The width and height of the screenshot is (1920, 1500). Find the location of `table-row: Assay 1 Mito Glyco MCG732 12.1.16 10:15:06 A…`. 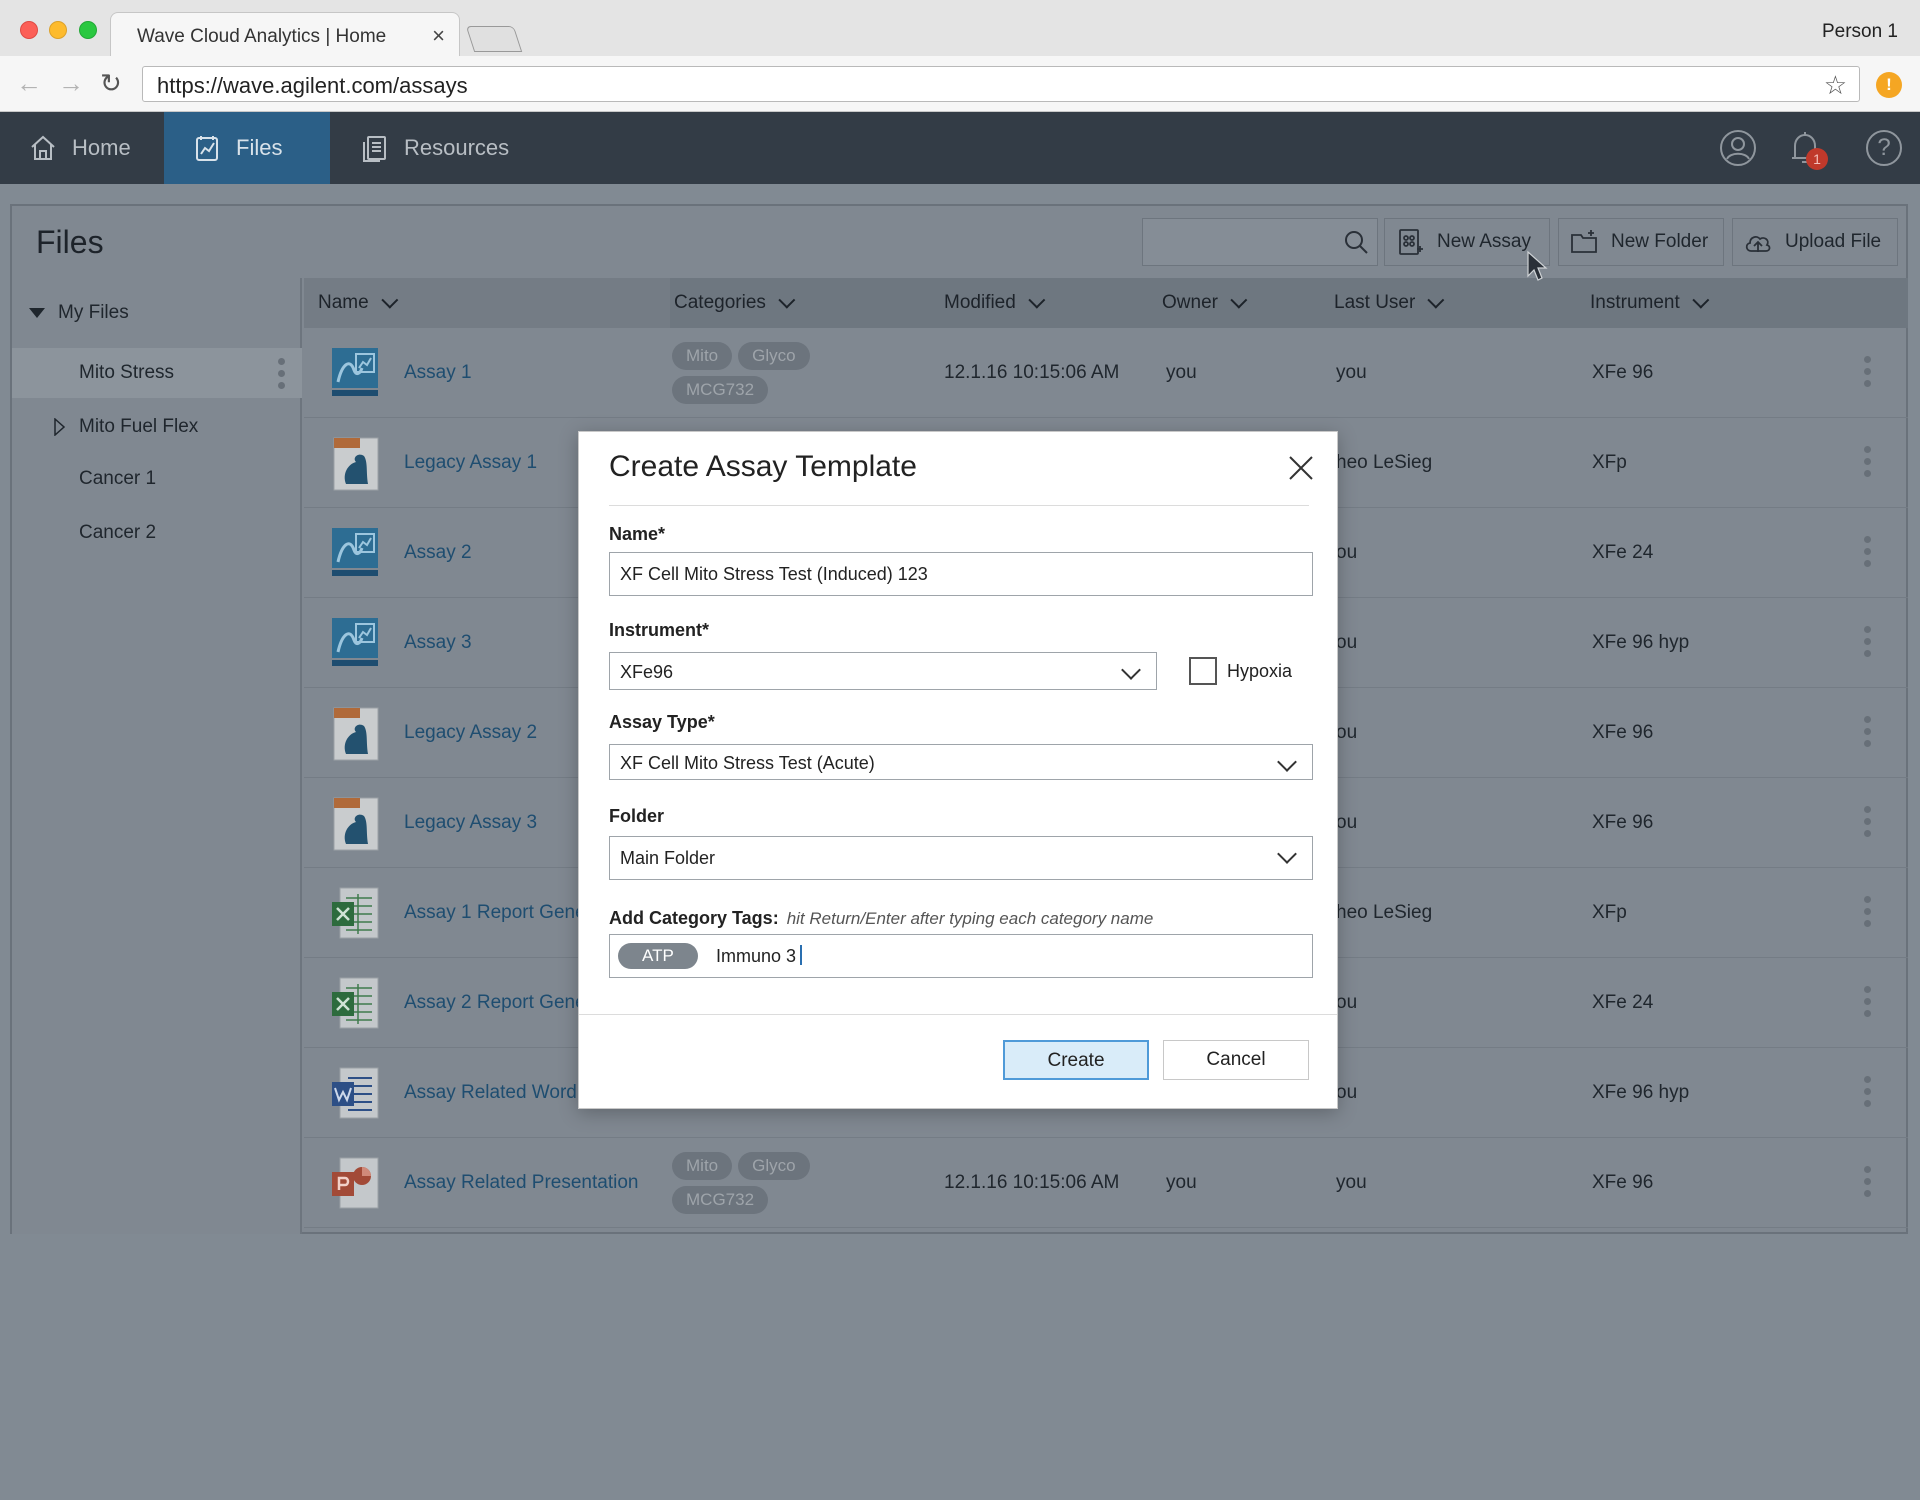

table-row: Assay 1 Mito Glyco MCG732 12.1.16 10:15:06 A… is located at coordinates (1106, 373).